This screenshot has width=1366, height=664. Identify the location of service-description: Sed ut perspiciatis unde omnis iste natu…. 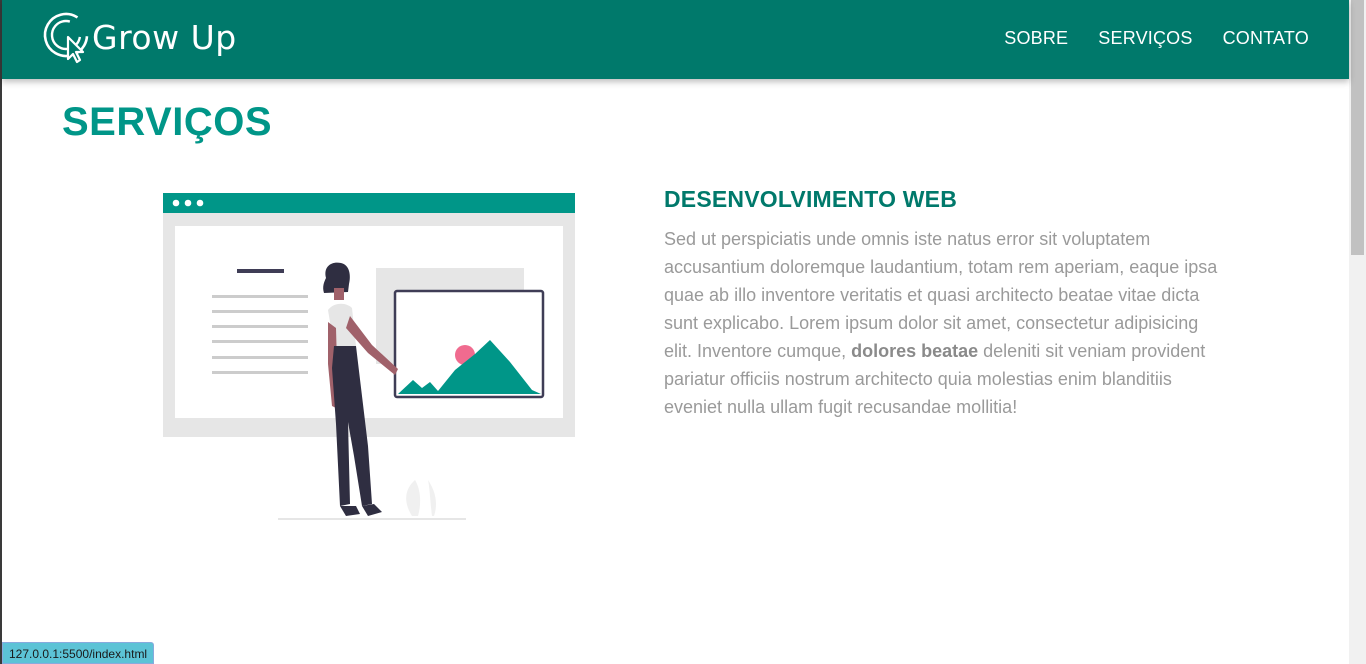
(944, 323).